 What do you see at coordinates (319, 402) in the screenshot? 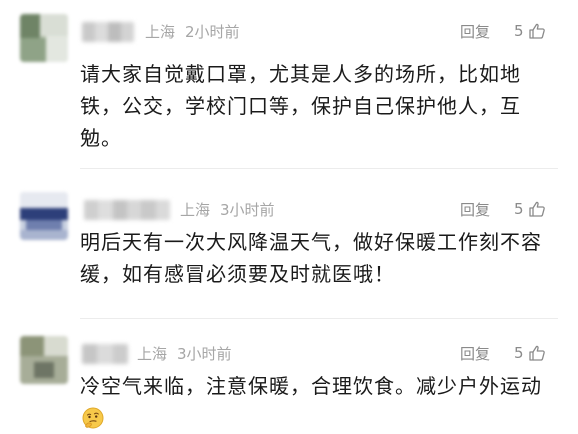
I see `comment-text-wrapper: 冷空气来临，注意保暖，合理饮食。减少户外运动` at bounding box center [319, 402].